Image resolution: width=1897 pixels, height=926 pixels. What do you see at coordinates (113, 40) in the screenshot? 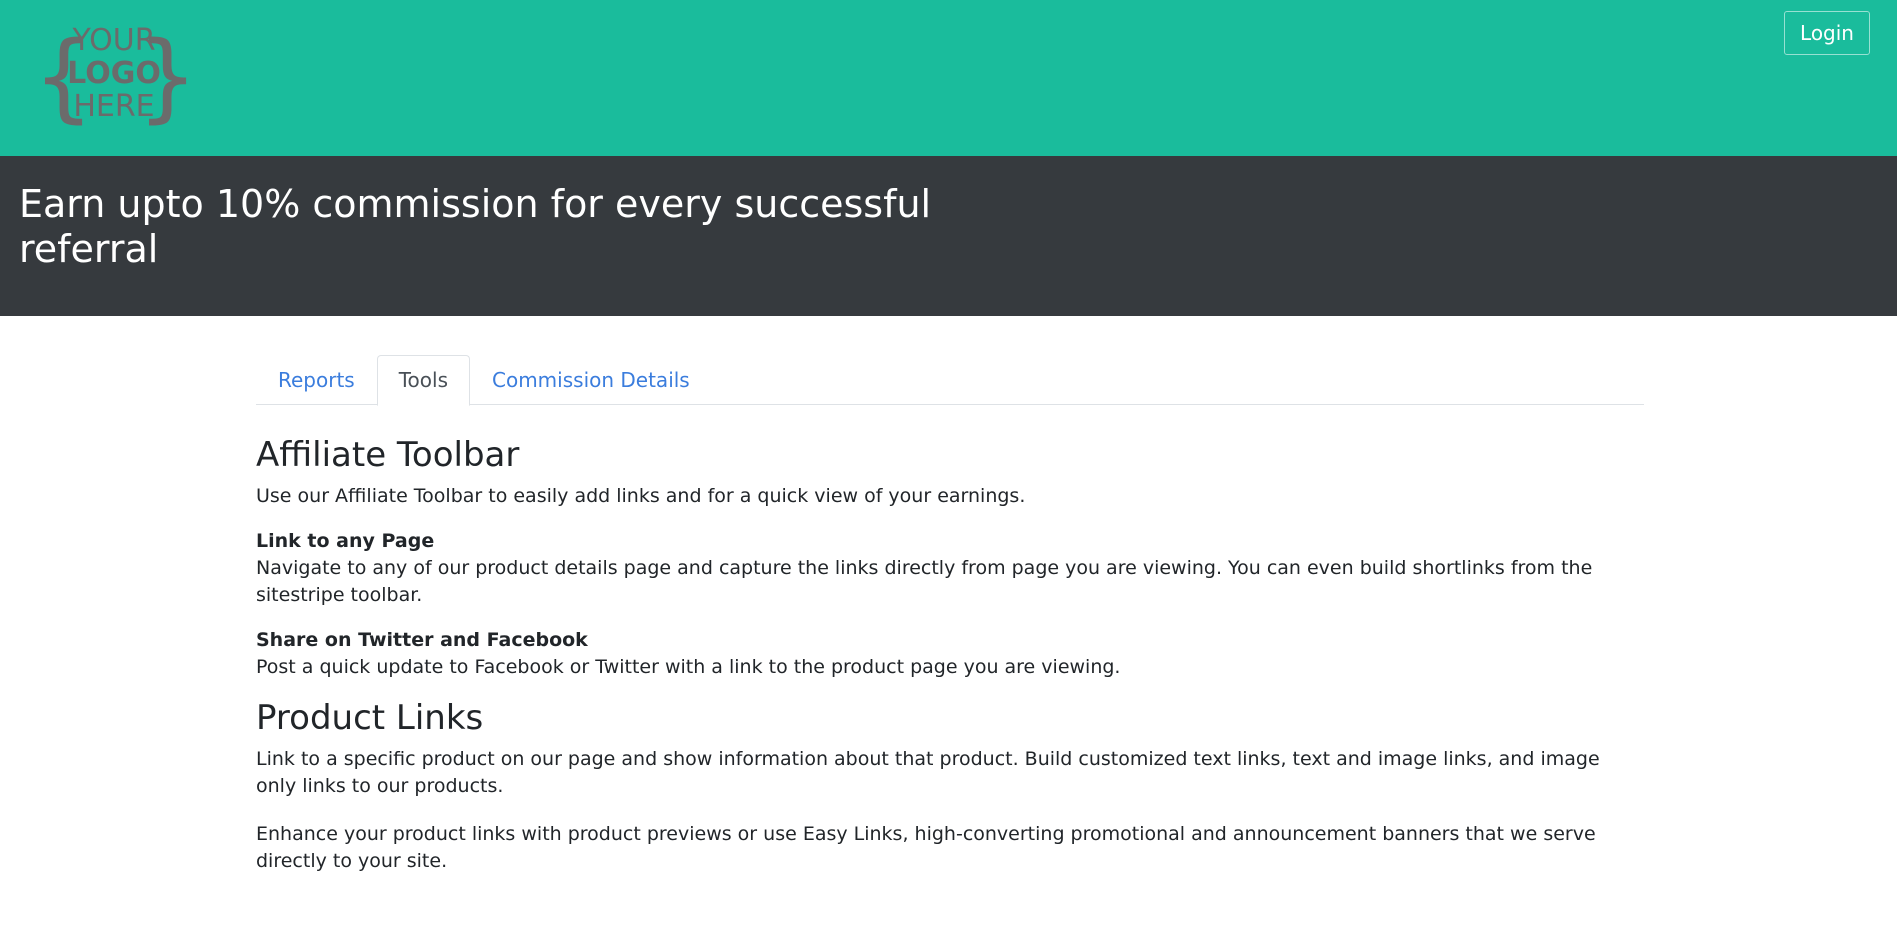
I see `logo-line-1: YOUR` at bounding box center [113, 40].